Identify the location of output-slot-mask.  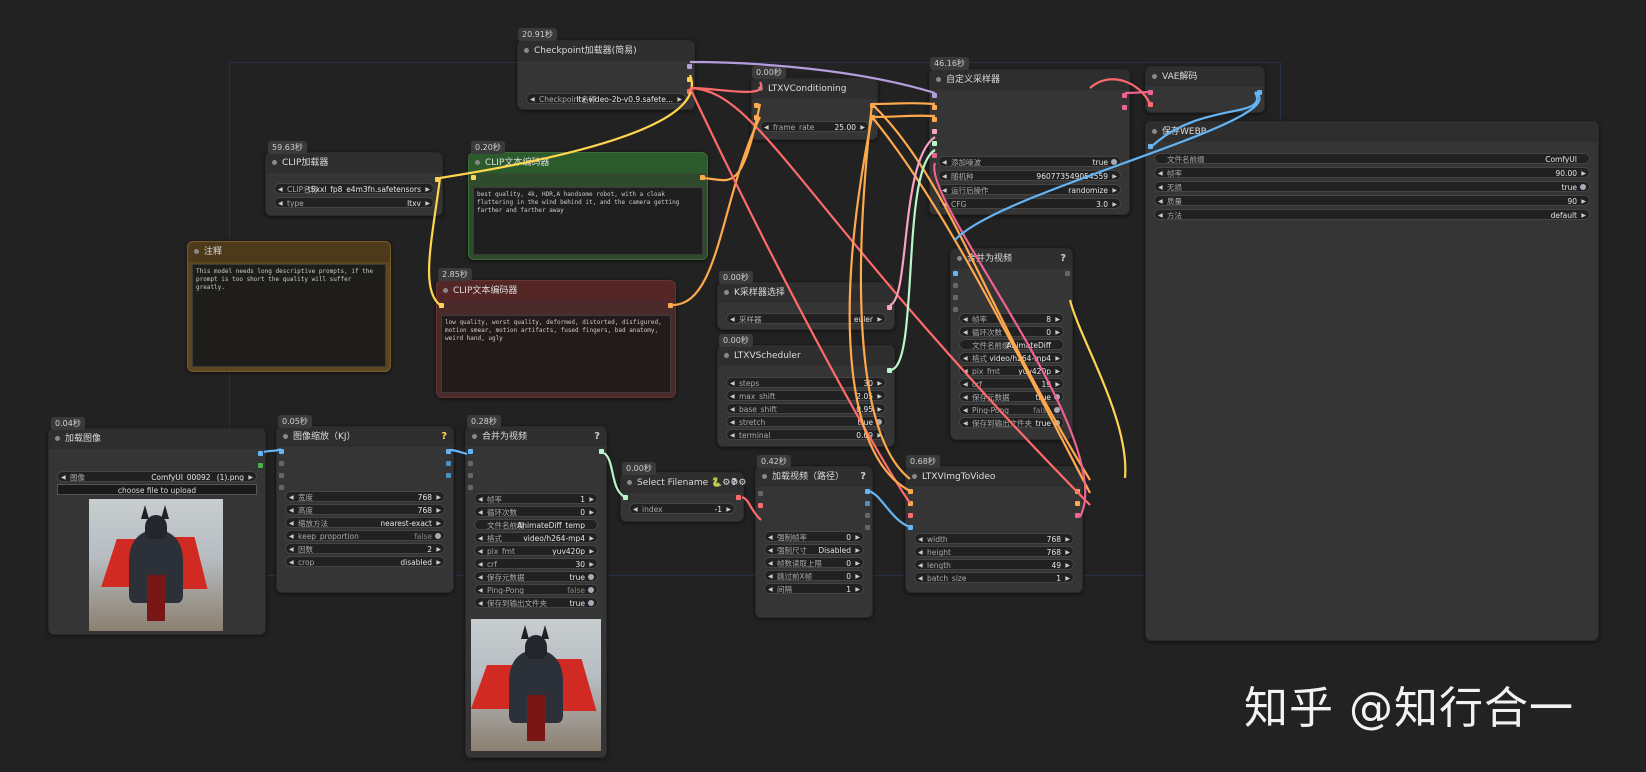
(260, 465).